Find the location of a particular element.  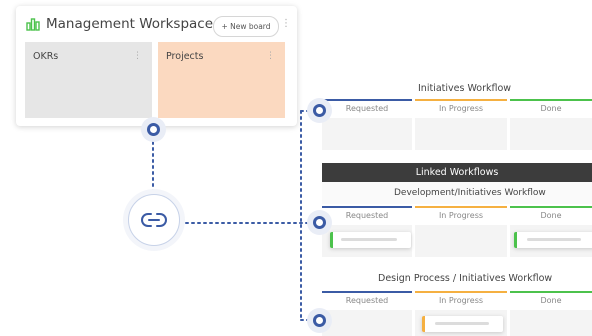

workspace-title: Management Workspace is located at coordinates (130, 24).